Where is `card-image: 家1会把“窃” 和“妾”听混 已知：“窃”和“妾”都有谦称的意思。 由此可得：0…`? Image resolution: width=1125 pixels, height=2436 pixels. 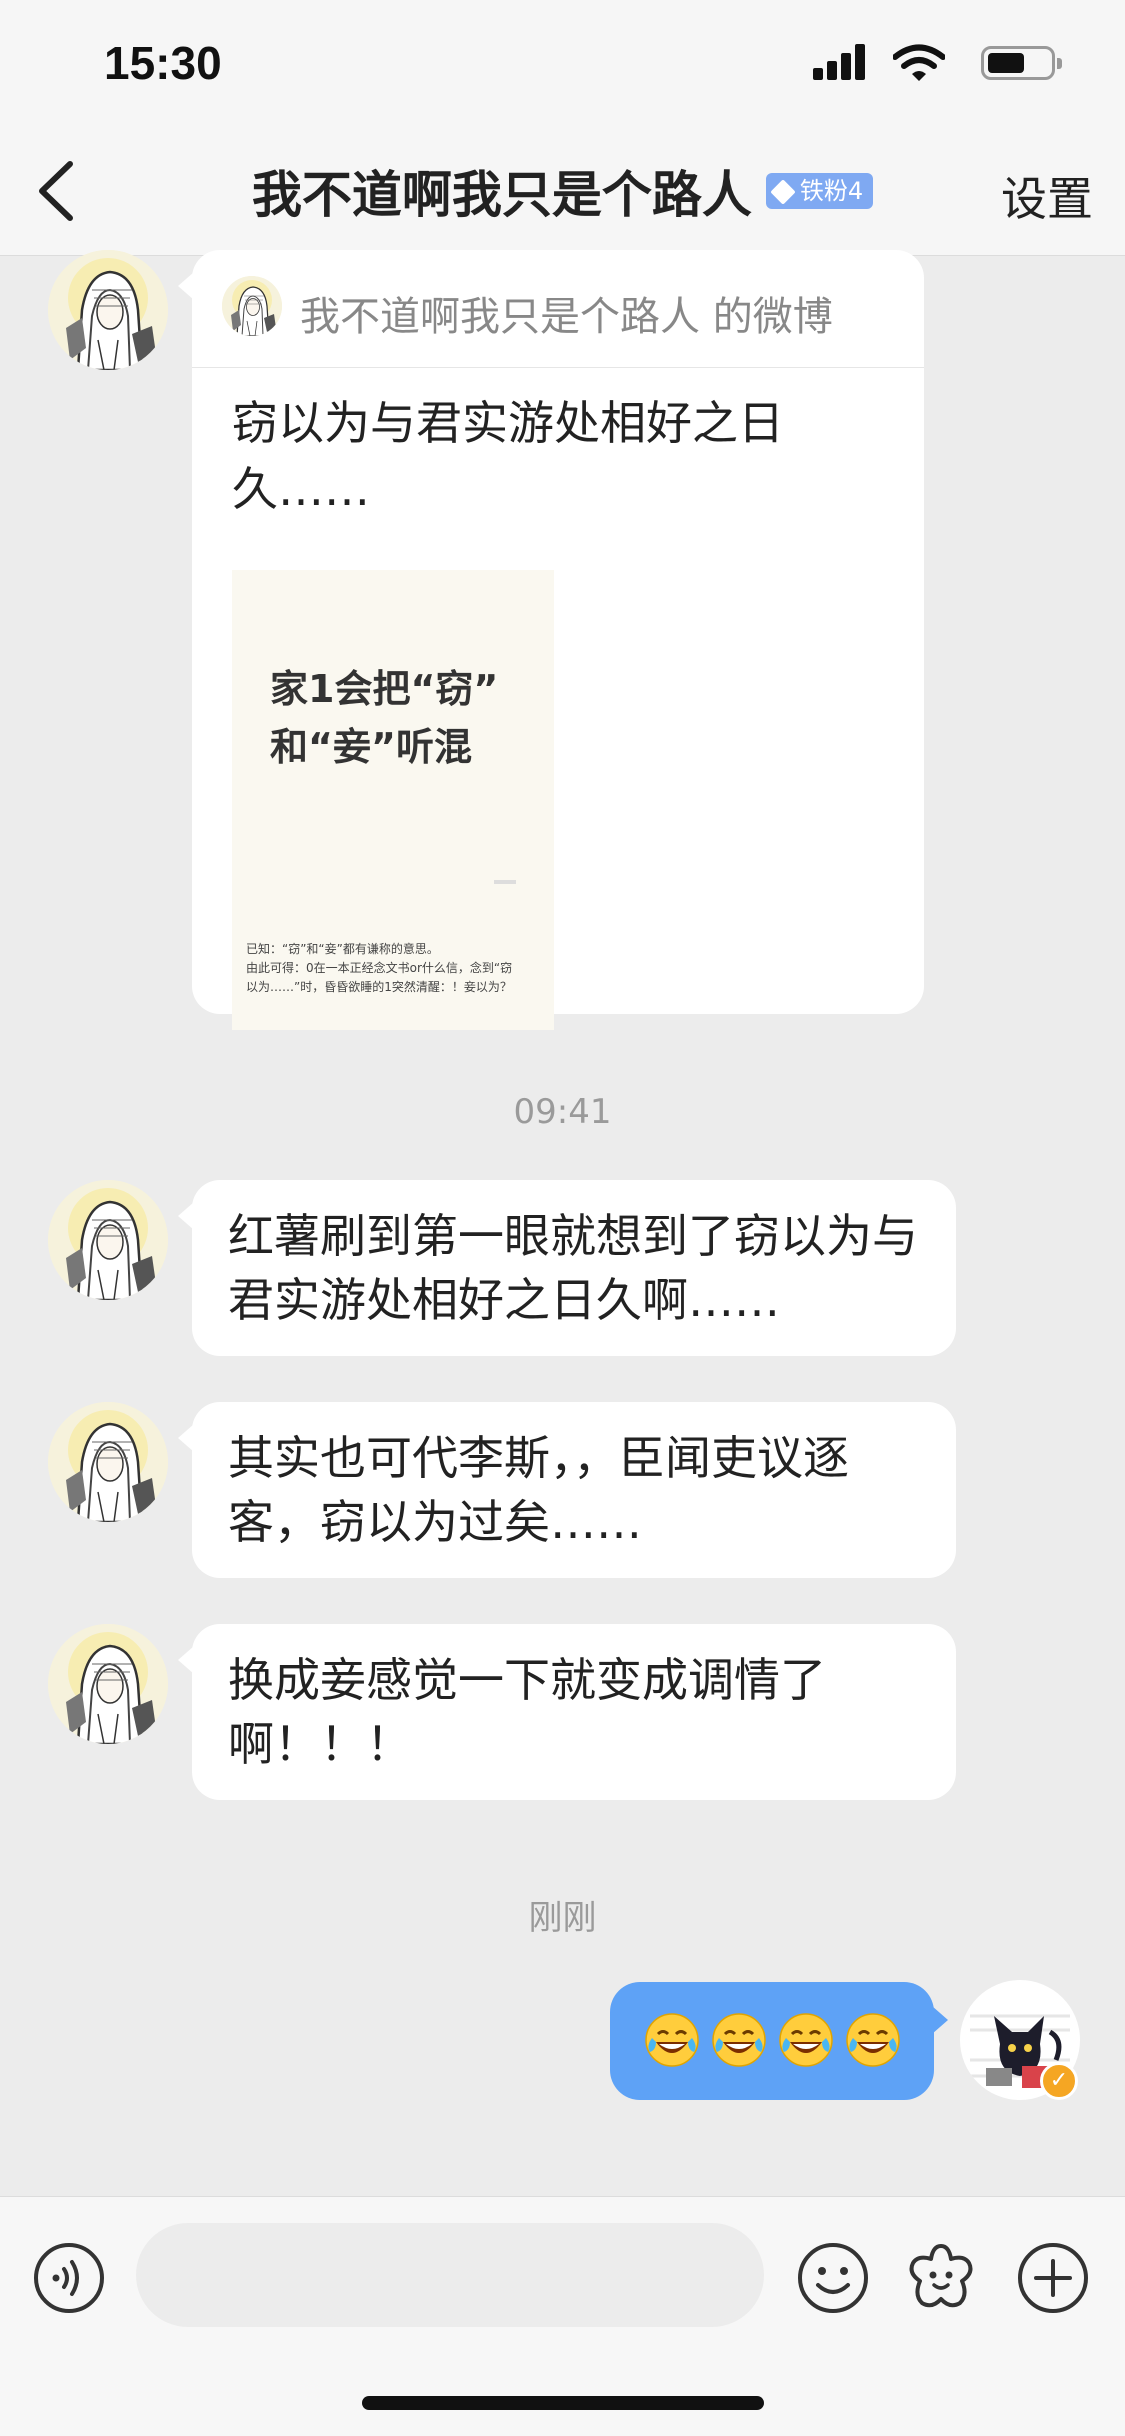 card-image: 家1会把“窃” 和“妾”听混 已知：“窃”和“妾”都有谦称的意思。 由此可得：0… is located at coordinates (393, 800).